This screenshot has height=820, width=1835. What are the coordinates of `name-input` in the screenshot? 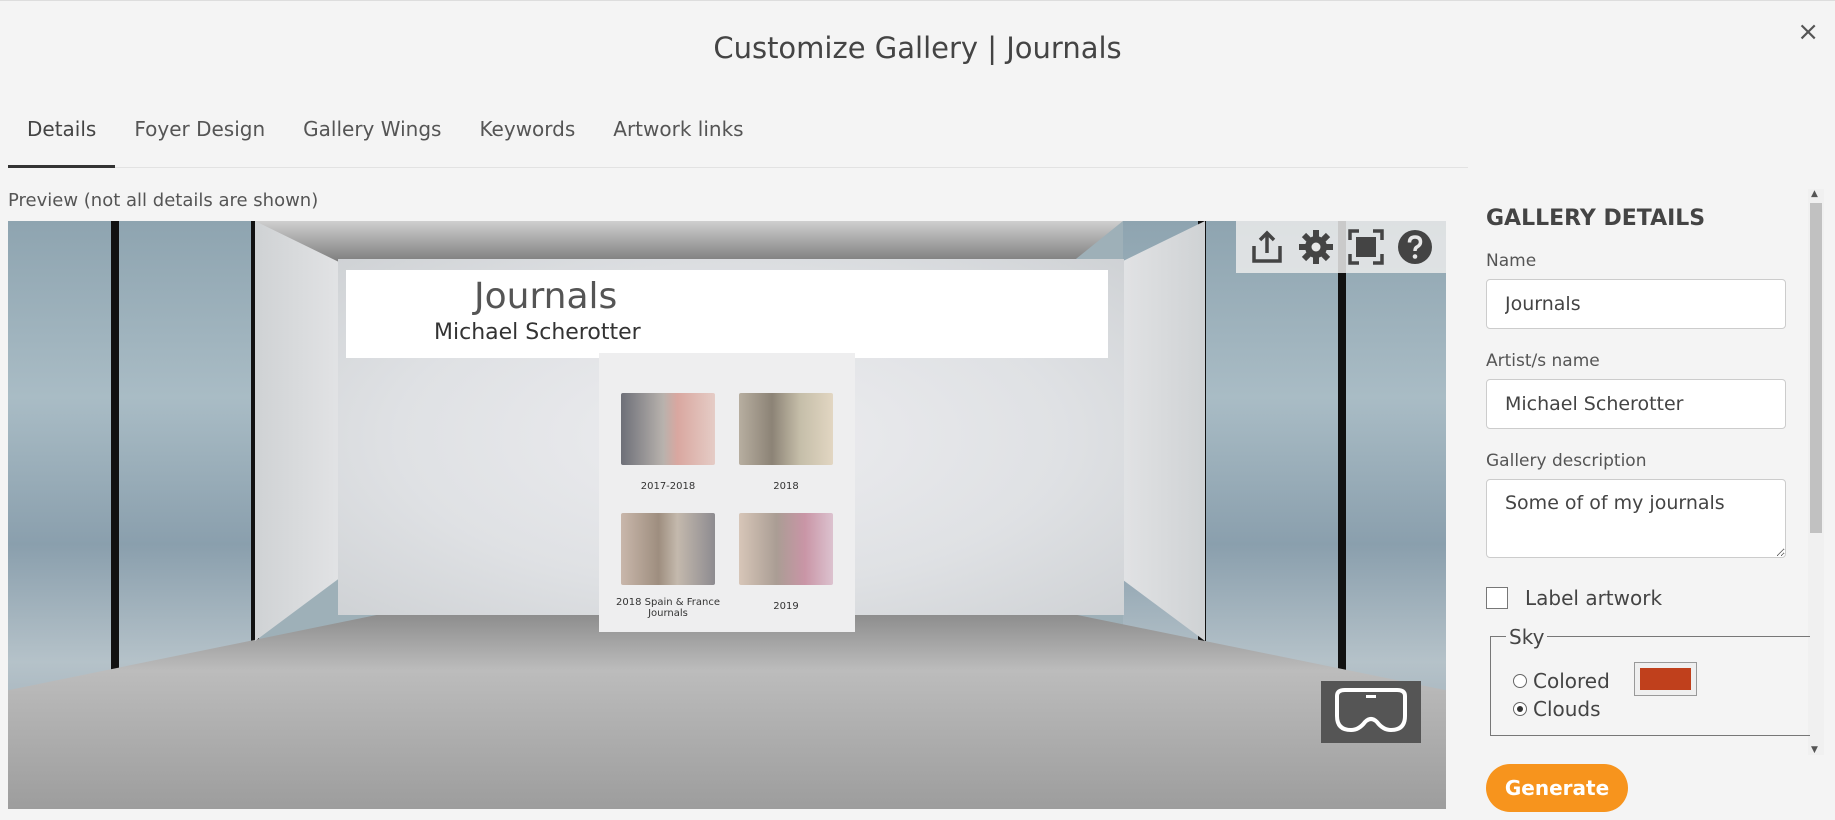 It's located at (1636, 304).